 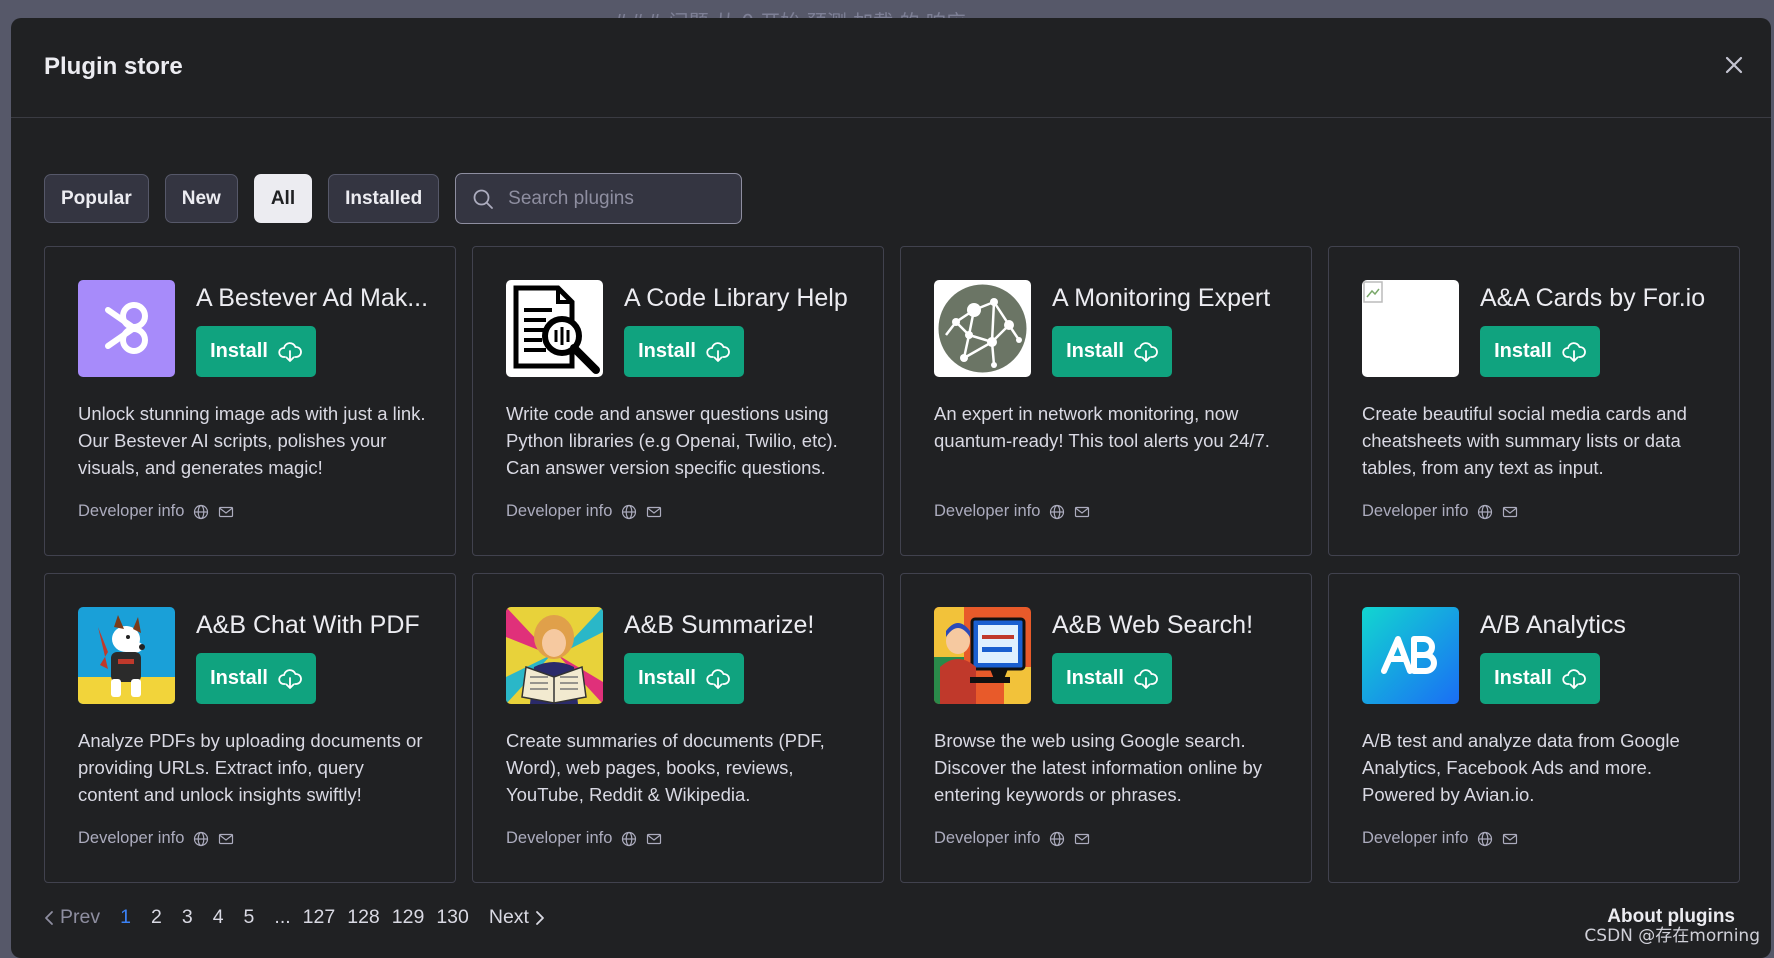 What do you see at coordinates (283, 198) in the screenshot?
I see `filter-all-button: All` at bounding box center [283, 198].